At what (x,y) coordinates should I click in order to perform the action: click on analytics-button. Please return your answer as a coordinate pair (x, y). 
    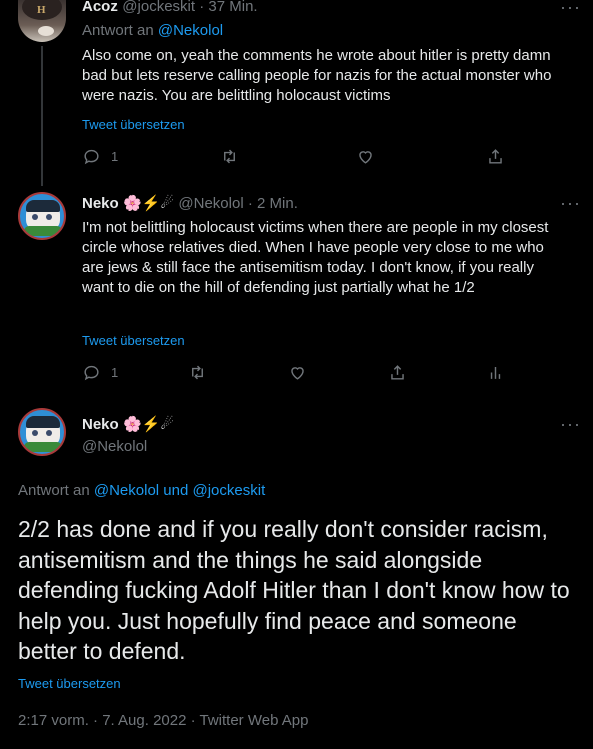
    Looking at the image, I should click on (495, 372).